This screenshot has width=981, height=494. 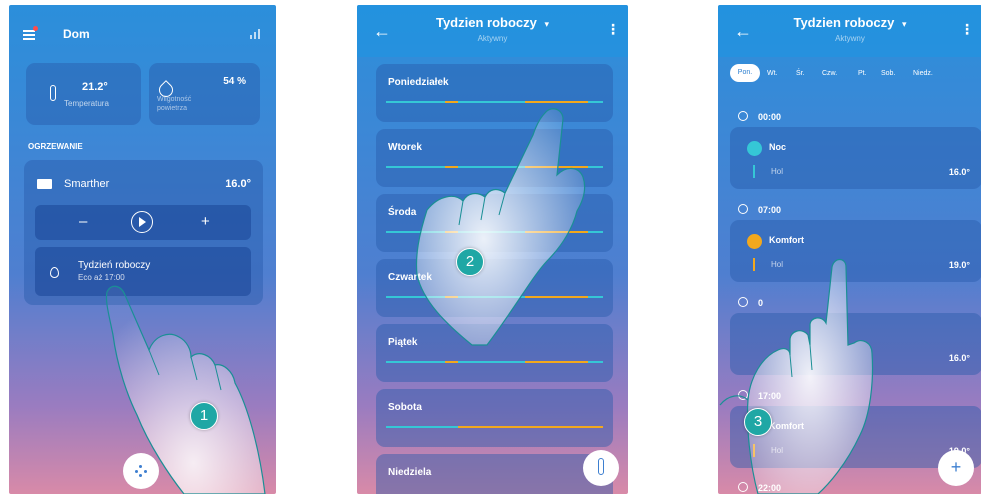 What do you see at coordinates (486, 22) in the screenshot?
I see `program-title-text: Tydzien roboczy` at bounding box center [486, 22].